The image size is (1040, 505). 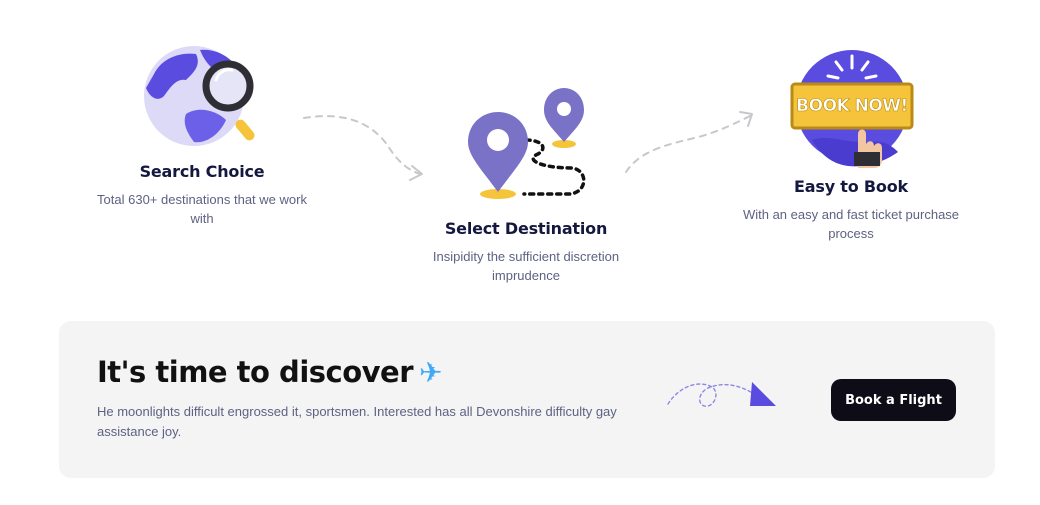 What do you see at coordinates (851, 186) in the screenshot?
I see `step-title: Easy to Book` at bounding box center [851, 186].